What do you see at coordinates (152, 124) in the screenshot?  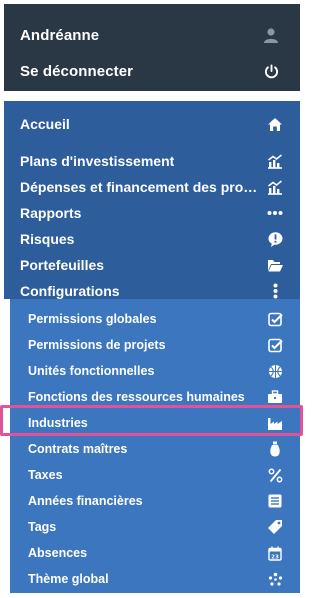 I see `nav-item-accueil: Accueil` at bounding box center [152, 124].